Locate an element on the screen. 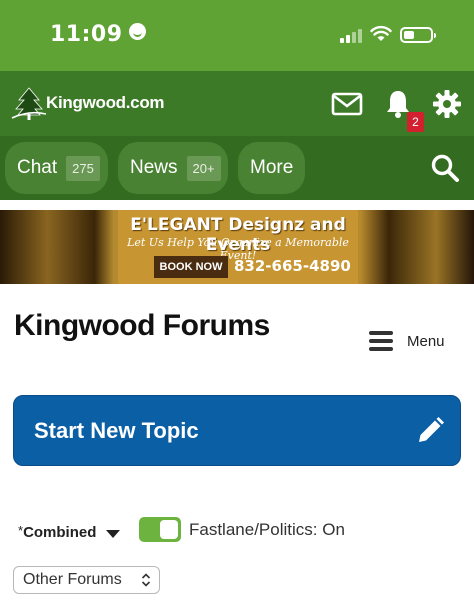 The image size is (474, 603). mail-icon is located at coordinates (347, 104).